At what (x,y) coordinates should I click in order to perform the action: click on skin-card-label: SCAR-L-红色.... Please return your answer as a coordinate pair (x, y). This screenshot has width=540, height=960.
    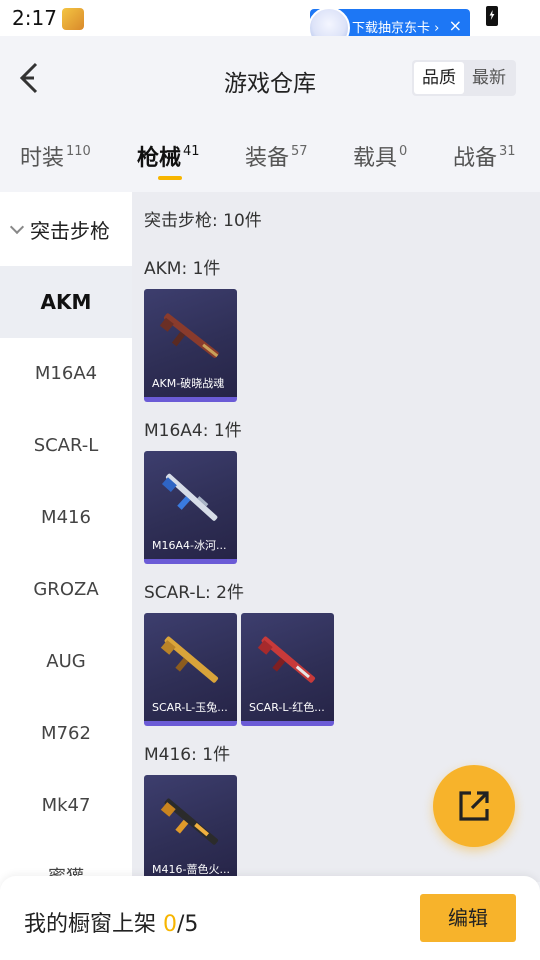
    Looking at the image, I should click on (287, 707).